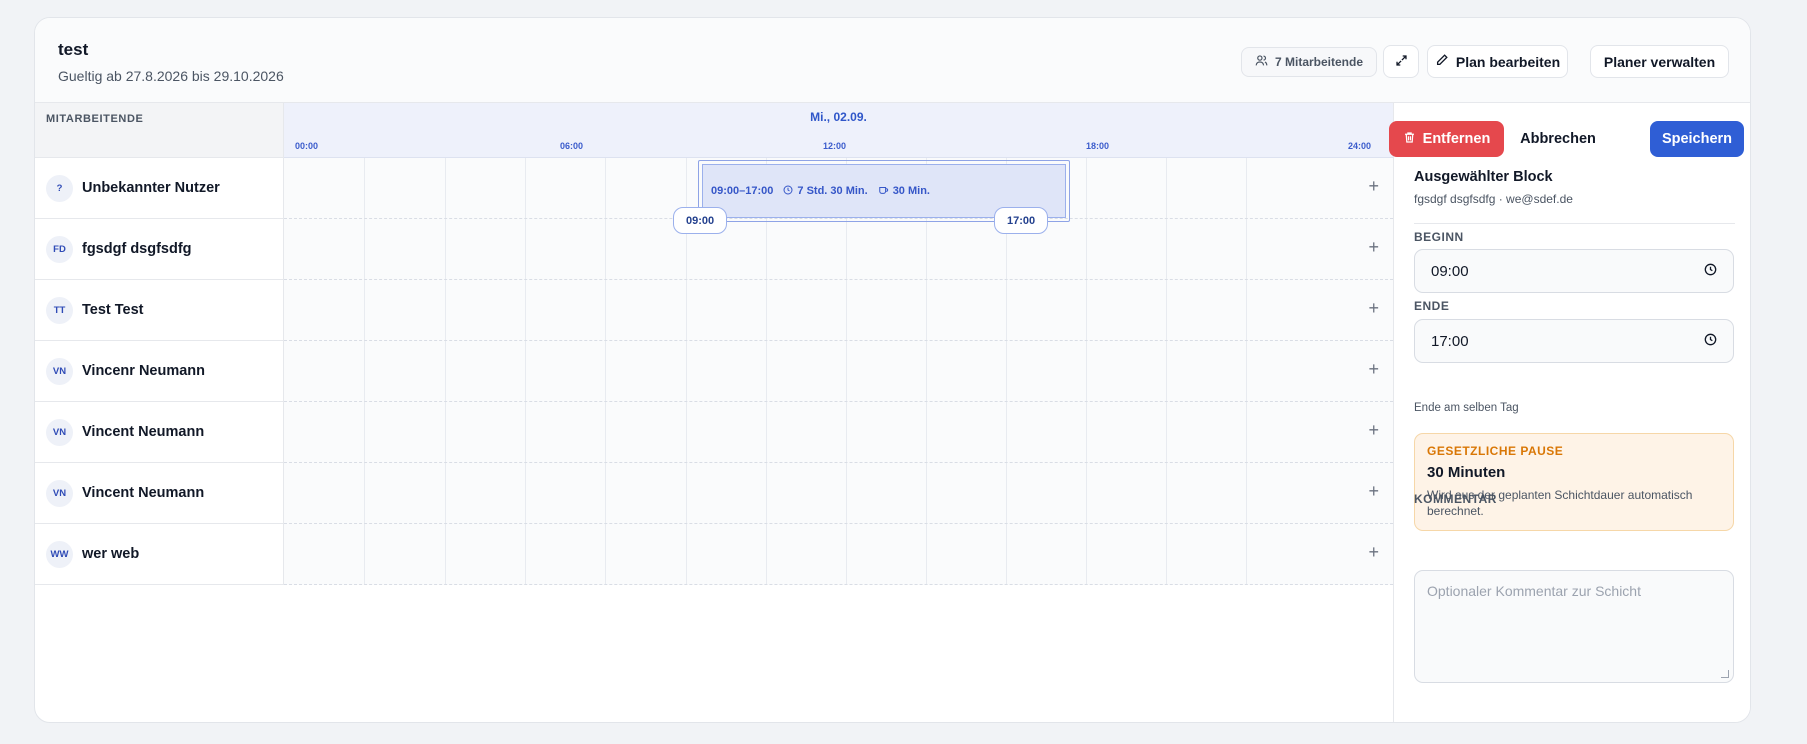 Image resolution: width=1807 pixels, height=744 pixels. I want to click on manage-planner-button: Planer verwalten, so click(1659, 61).